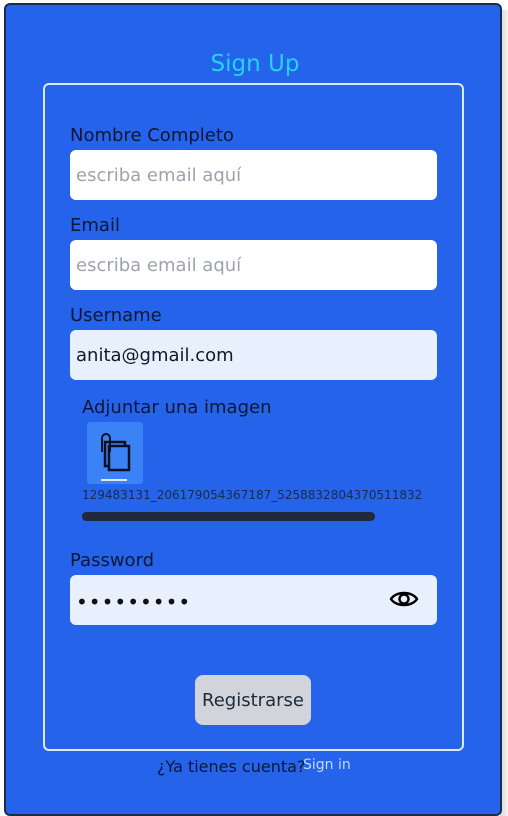 This screenshot has width=508, height=816. What do you see at coordinates (253, 700) in the screenshot?
I see `register-button: Registrarse` at bounding box center [253, 700].